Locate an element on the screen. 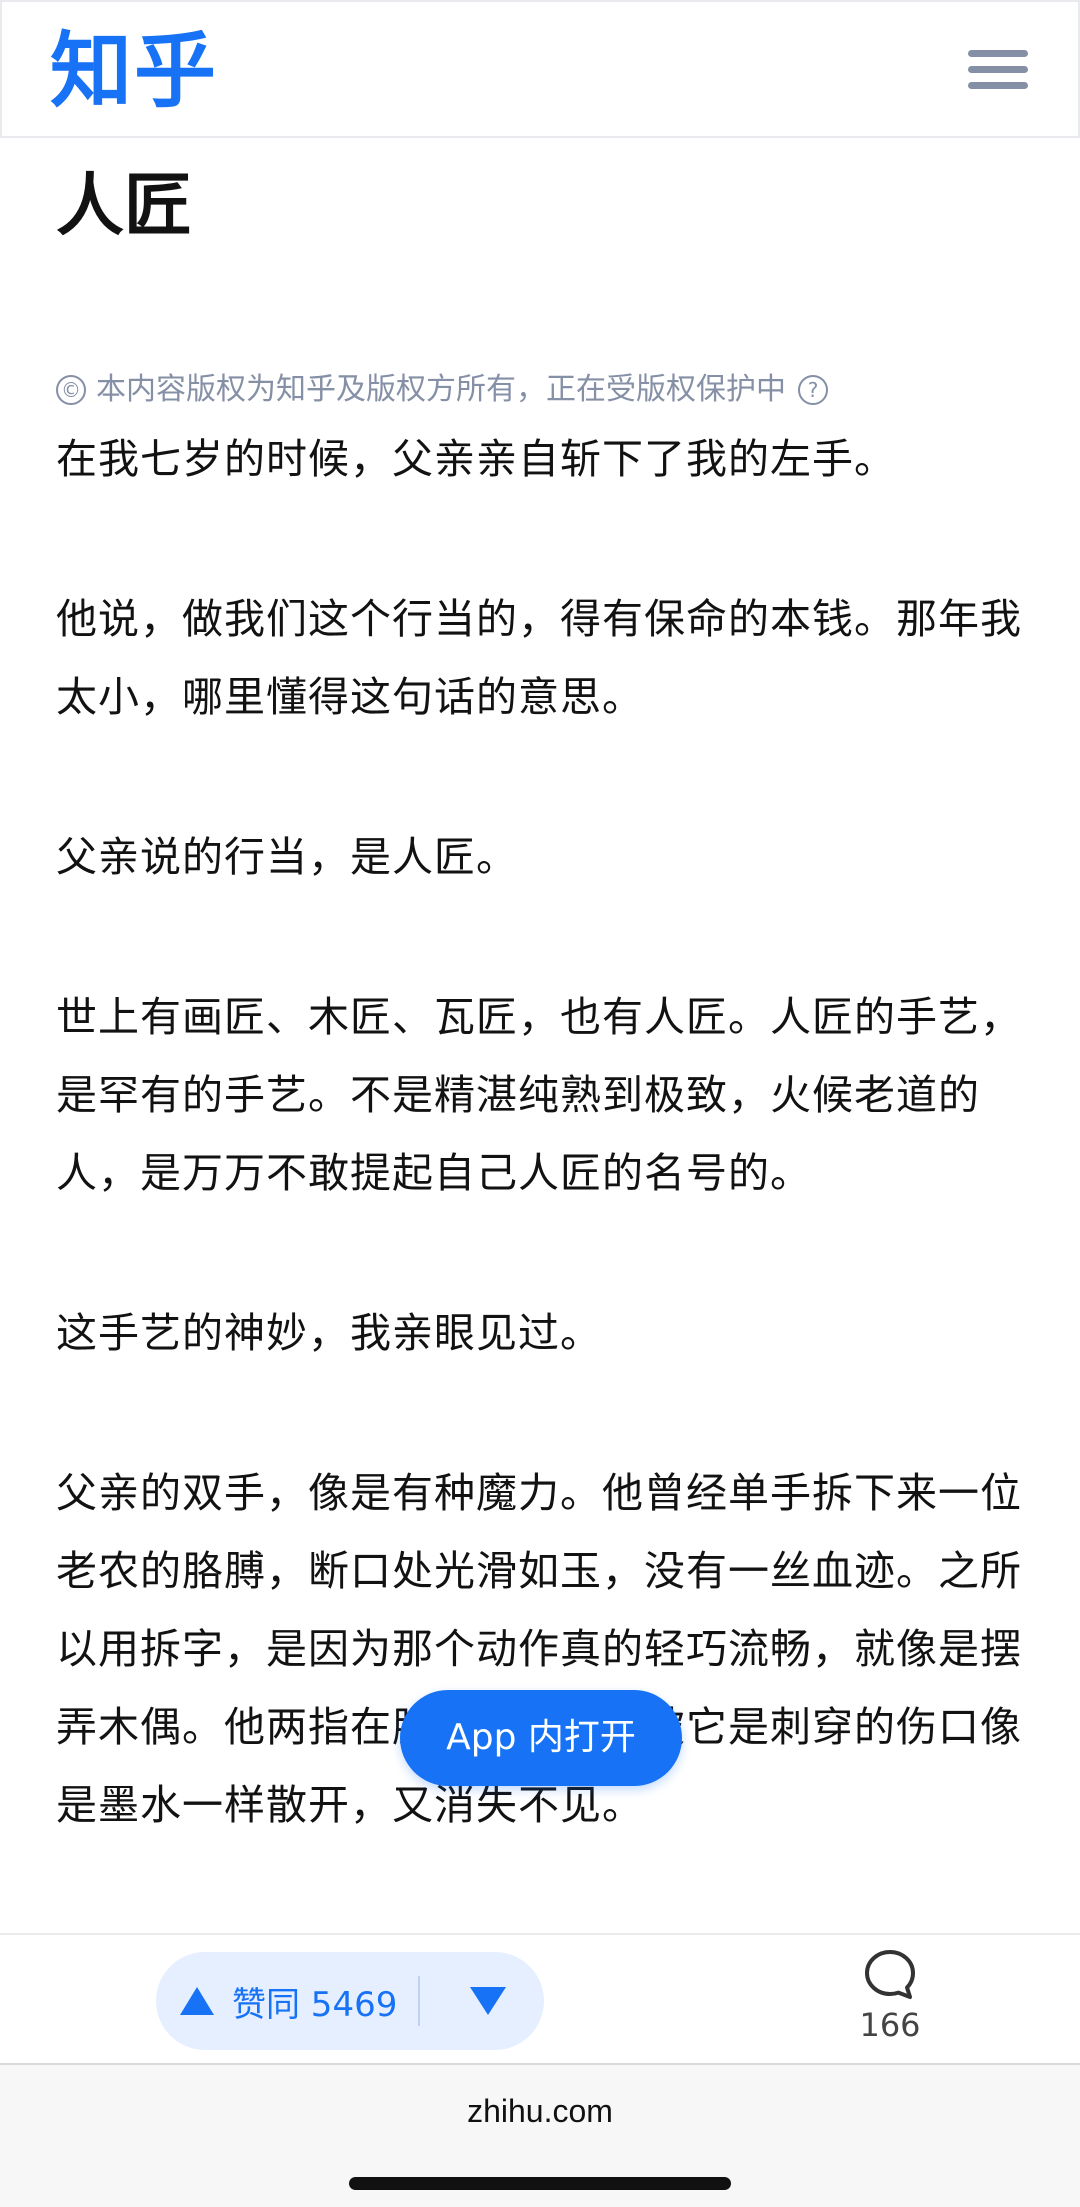  open-in-app-button: App 内打开 is located at coordinates (541, 1738).